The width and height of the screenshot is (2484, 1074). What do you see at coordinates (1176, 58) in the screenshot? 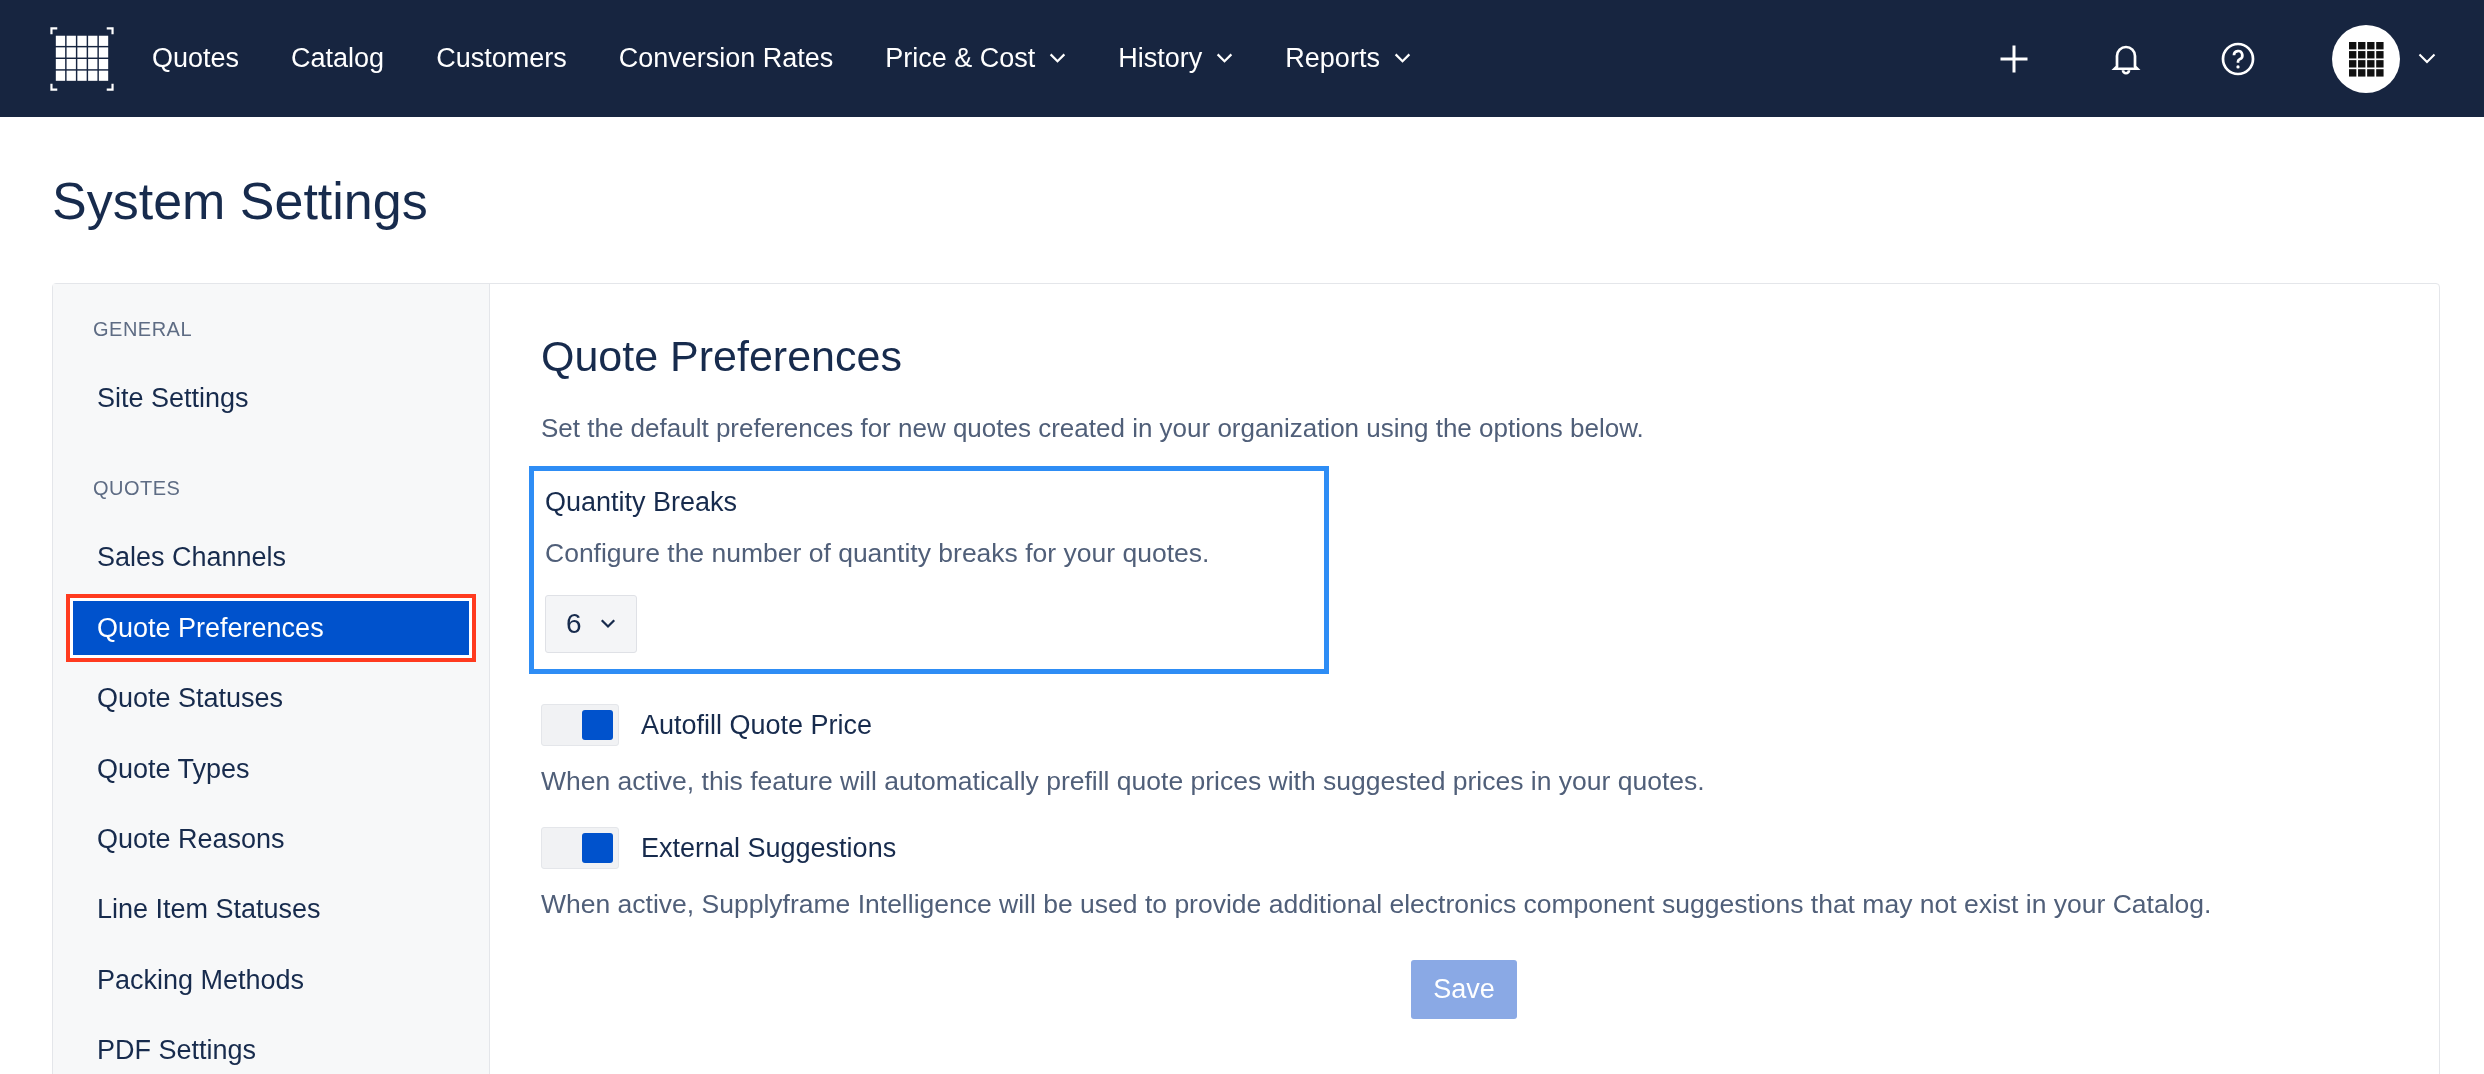
I see `nav-link: History` at bounding box center [1176, 58].